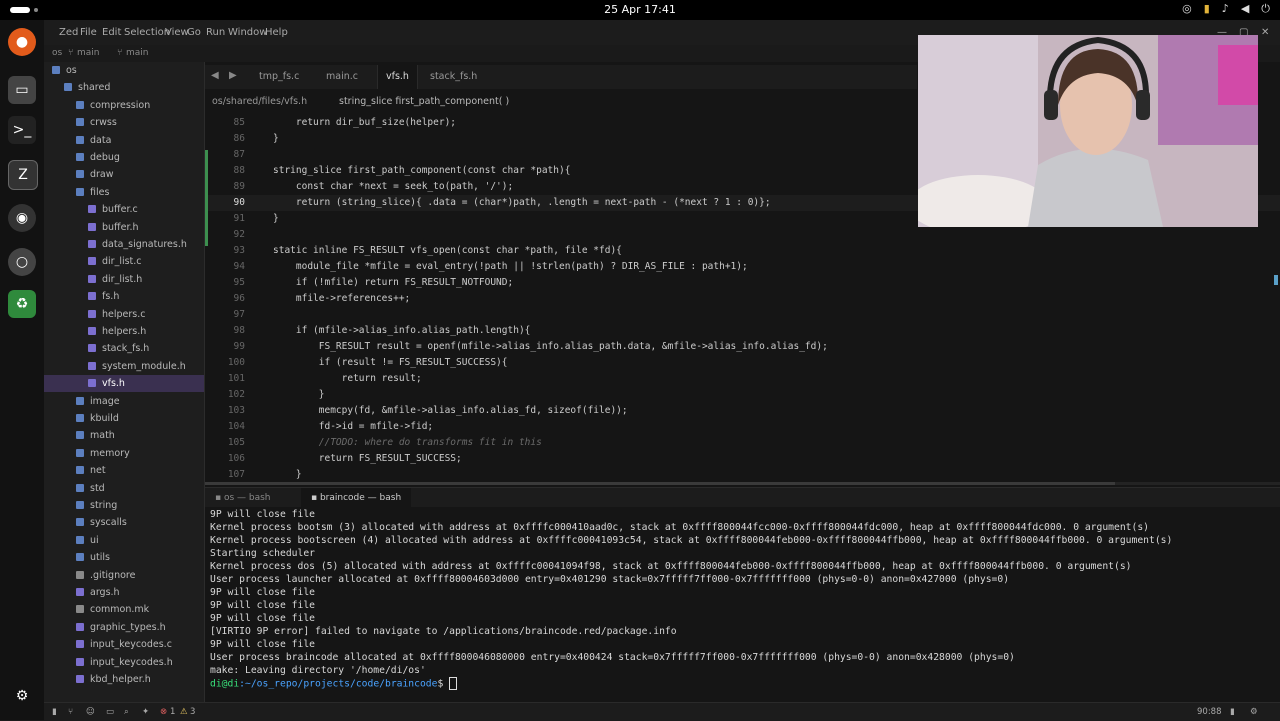 The image size is (1280, 721). What do you see at coordinates (124, 662) in the screenshot?
I see `sidebar-item: input_keycodes.h` at bounding box center [124, 662].